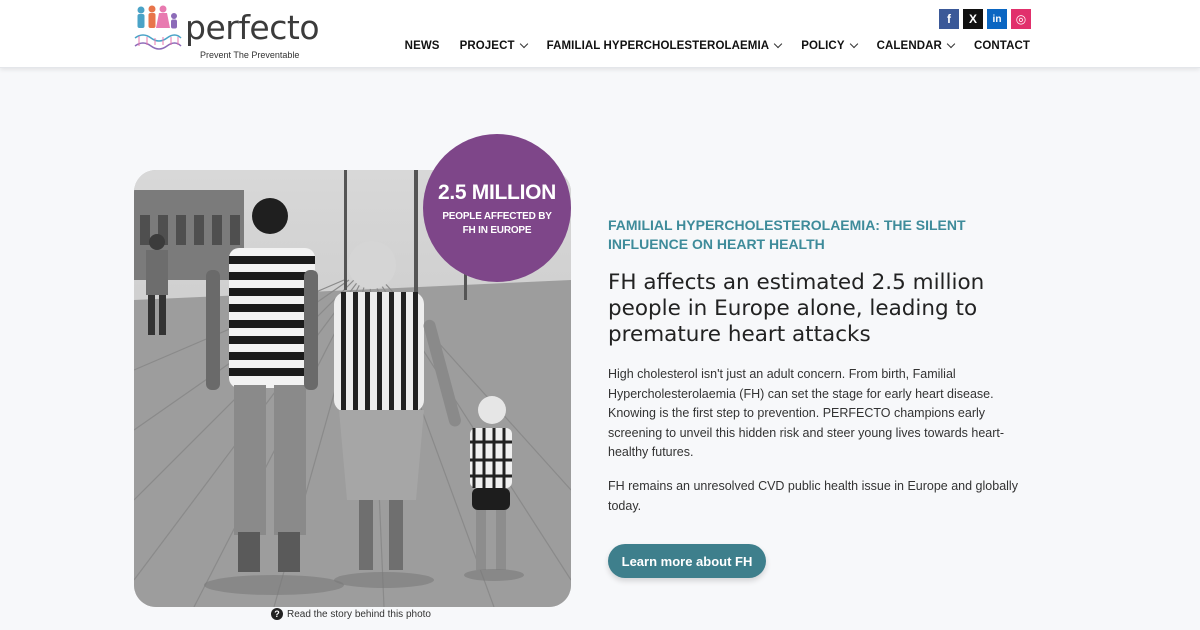  I want to click on nav-item-contact: CONTACT, so click(1002, 46).